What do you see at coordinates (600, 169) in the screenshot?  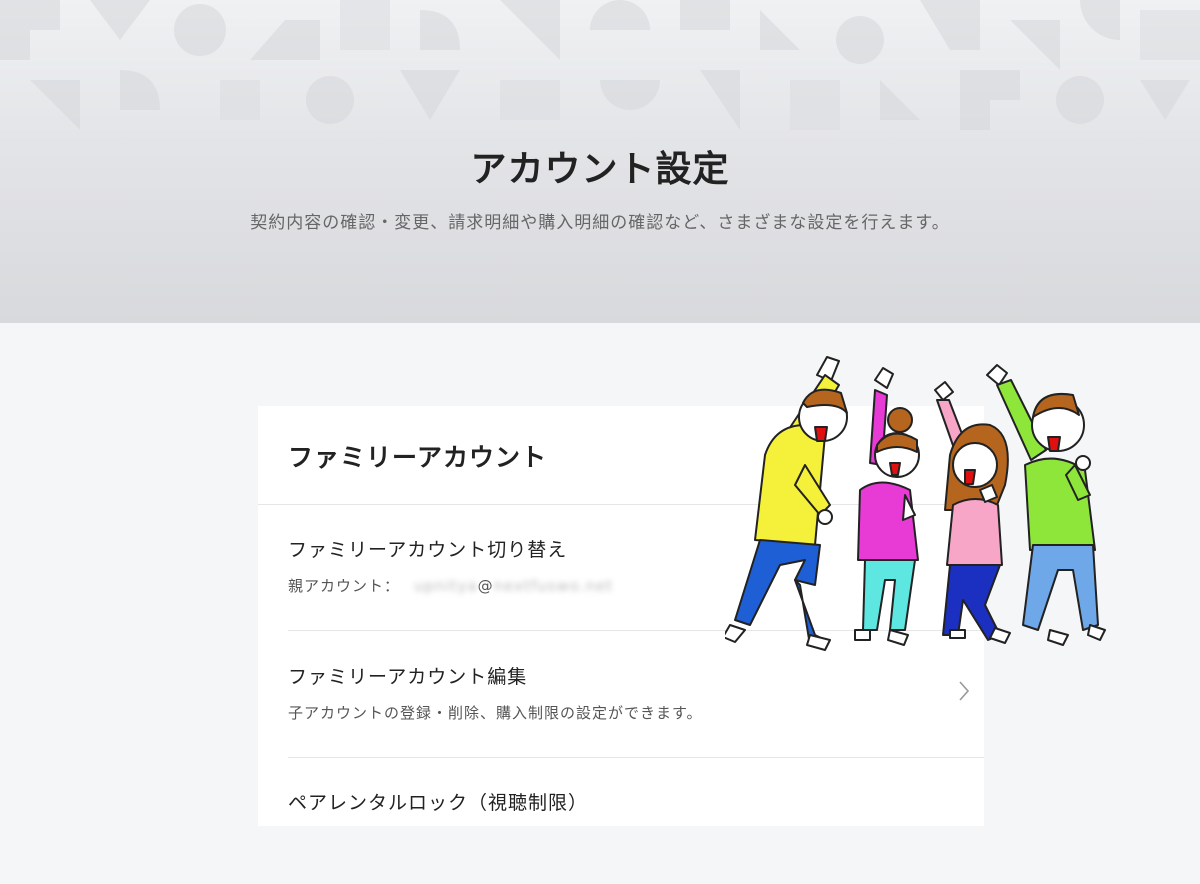 I see `page-title: アカウント設定` at bounding box center [600, 169].